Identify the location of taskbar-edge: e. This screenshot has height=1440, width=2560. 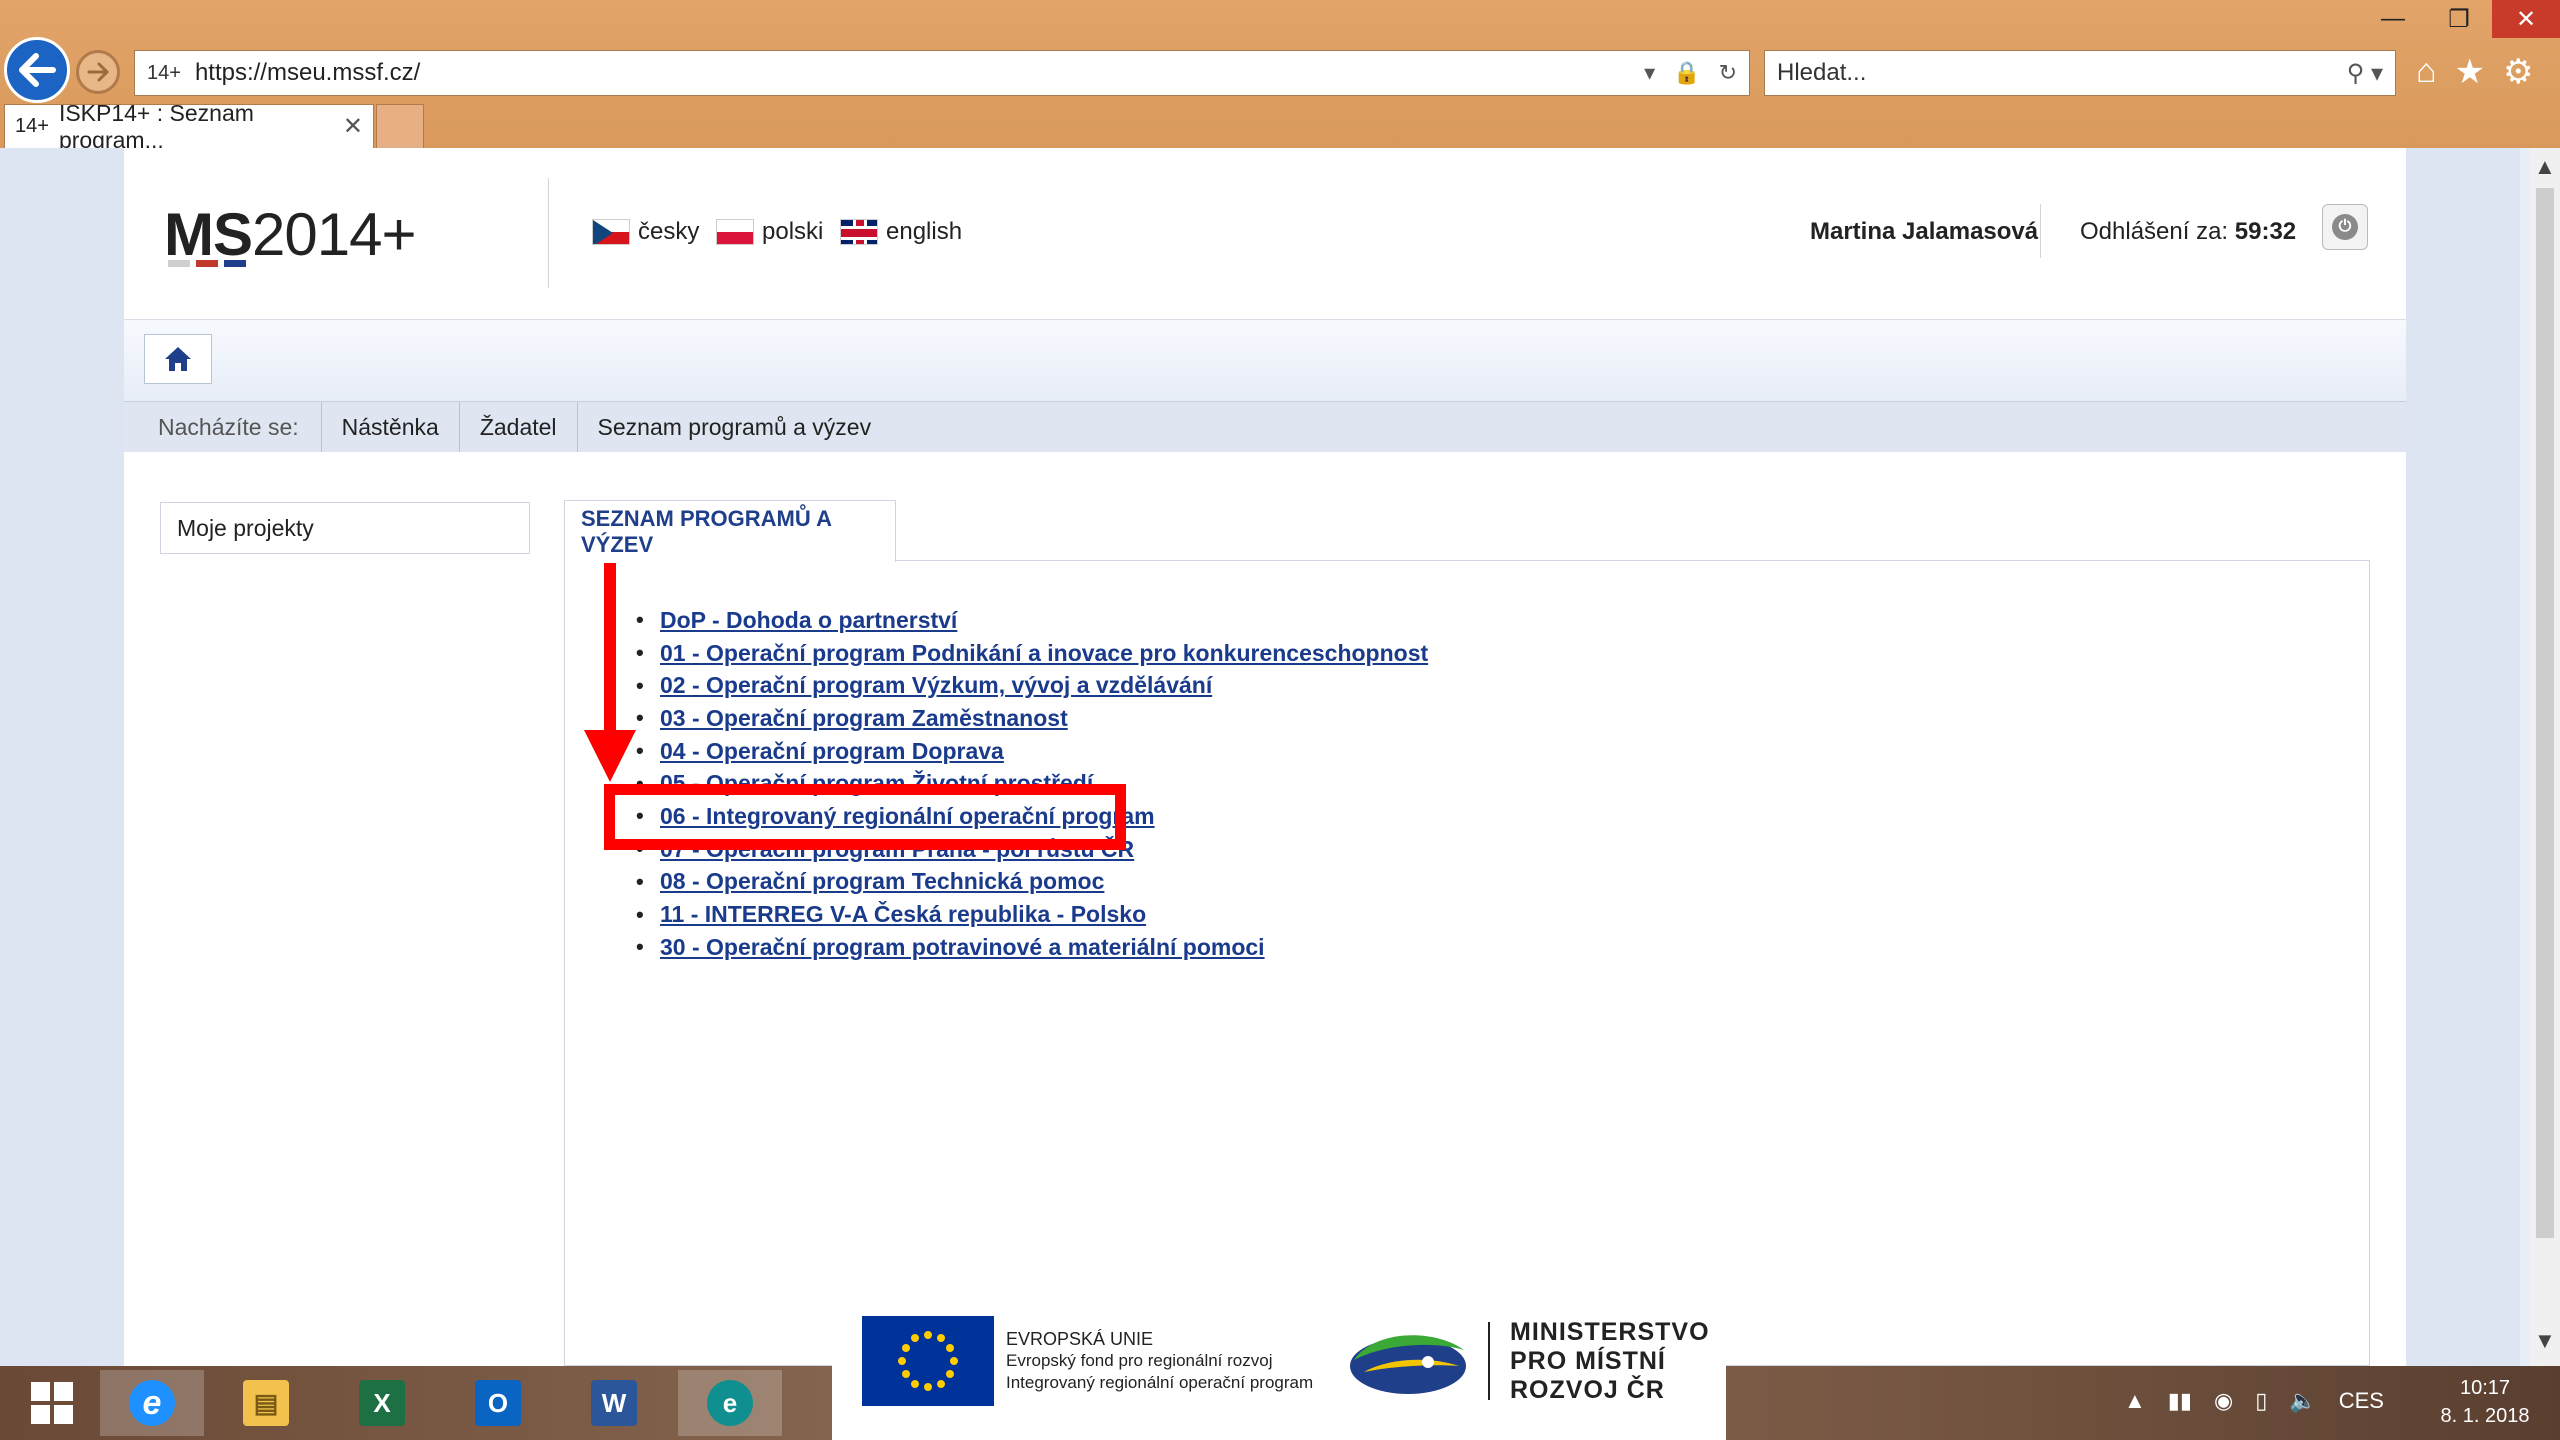
(730, 1403).